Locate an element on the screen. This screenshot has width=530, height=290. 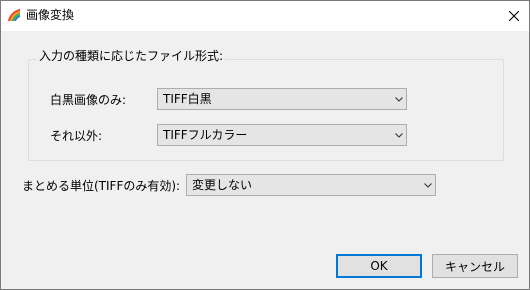
app-logo-icon is located at coordinates (14, 15).